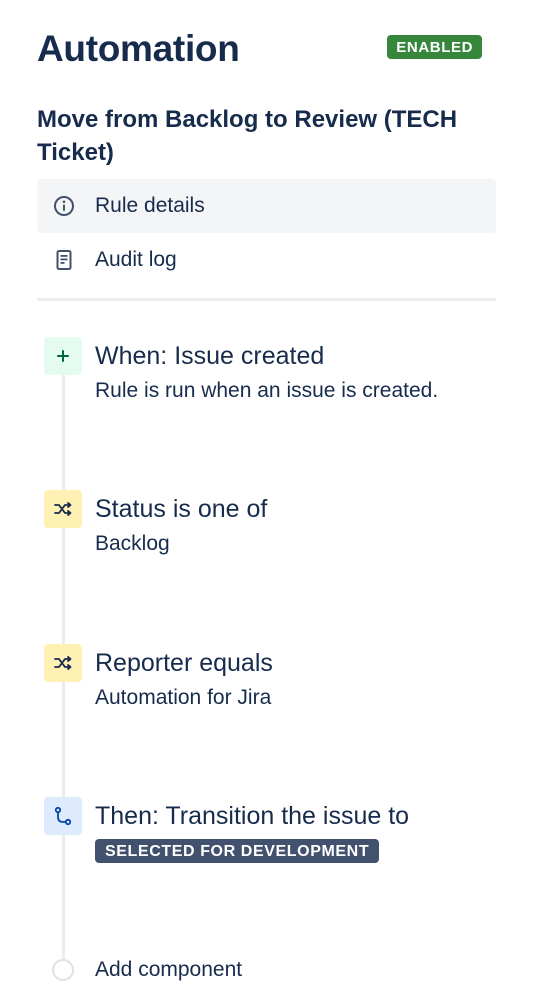 This screenshot has height=999, width=556. I want to click on component-title: When: Issue created, so click(210, 356).